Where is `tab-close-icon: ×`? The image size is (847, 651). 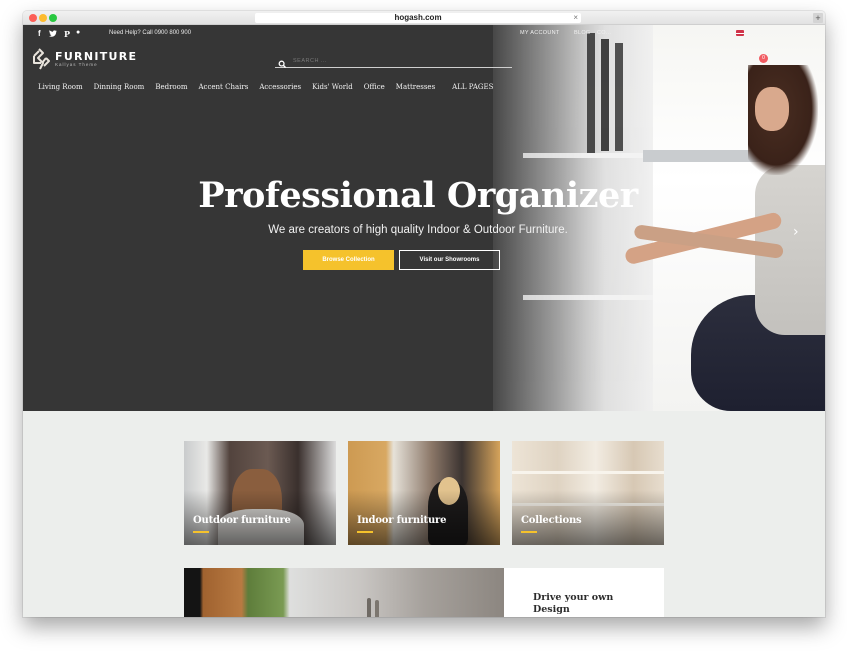
tab-close-icon: × is located at coordinates (575, 18).